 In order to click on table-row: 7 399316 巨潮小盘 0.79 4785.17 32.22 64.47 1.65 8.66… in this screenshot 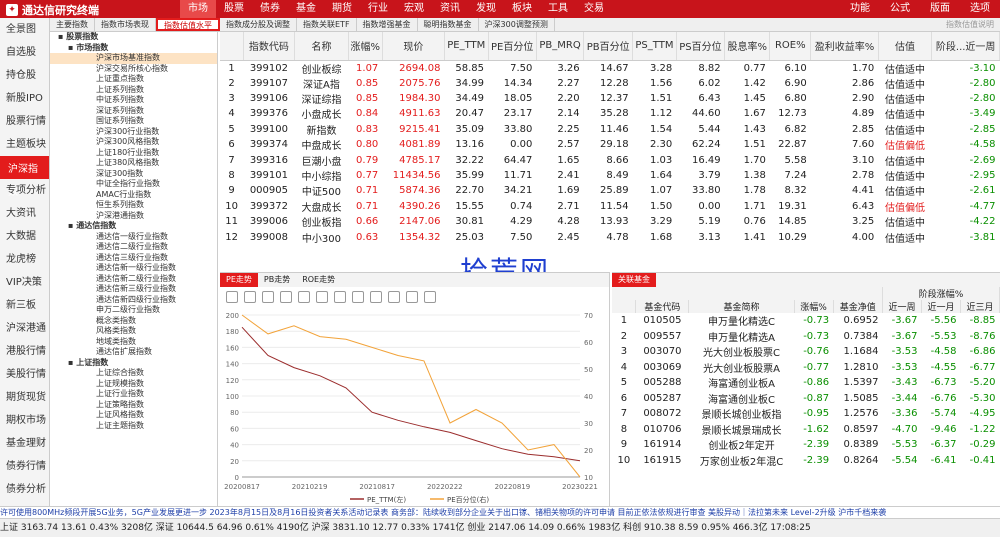, I will do `click(610, 160)`.